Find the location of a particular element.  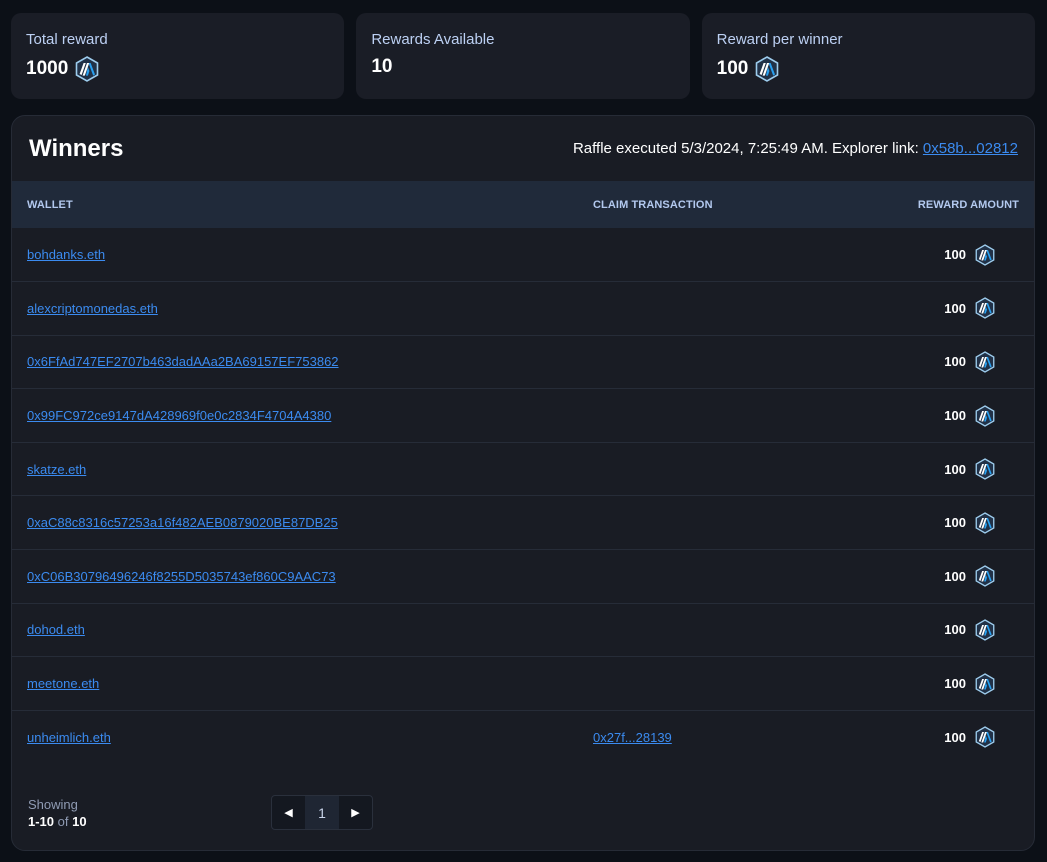

wallet-cell: bohdanks.eth is located at coordinates (302, 255).